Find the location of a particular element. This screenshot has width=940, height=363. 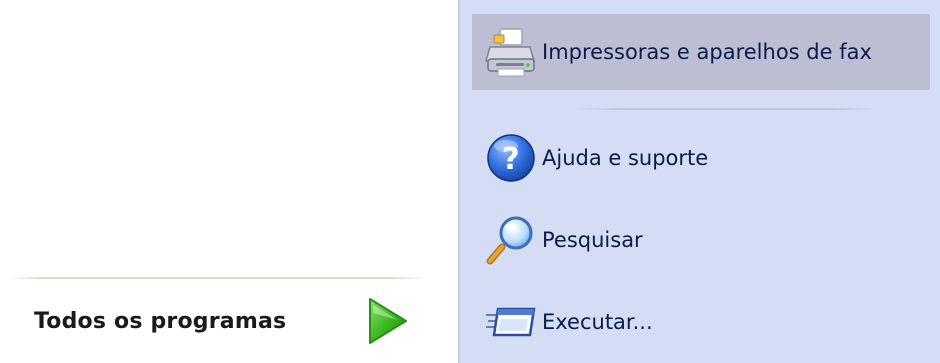

menu-item-search: Pesquisar is located at coordinates (701, 240).